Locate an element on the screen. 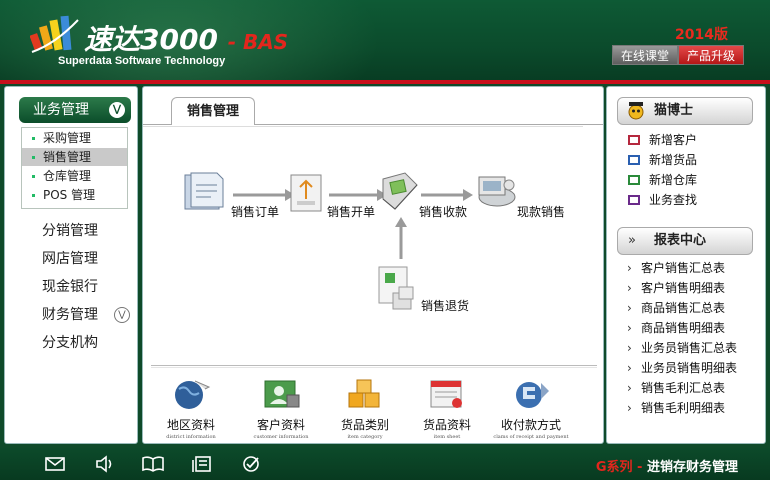 The width and height of the screenshot is (770, 480). report-link: › 销售毛利汇总表 is located at coordinates (676, 388).